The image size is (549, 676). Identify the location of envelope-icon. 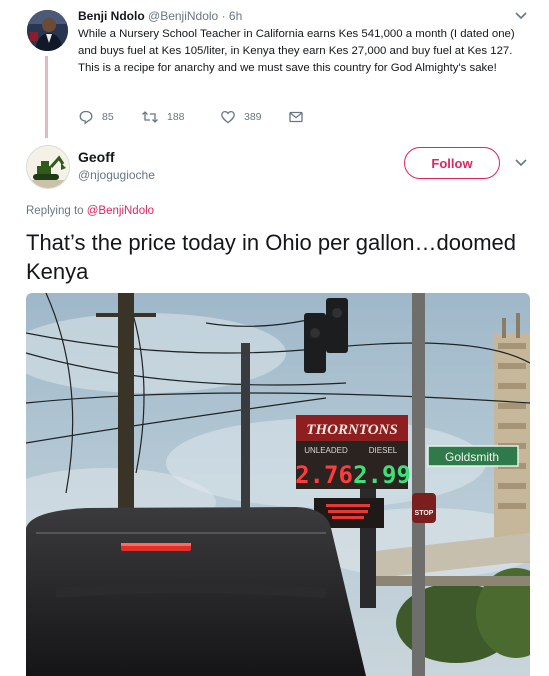
(296, 117).